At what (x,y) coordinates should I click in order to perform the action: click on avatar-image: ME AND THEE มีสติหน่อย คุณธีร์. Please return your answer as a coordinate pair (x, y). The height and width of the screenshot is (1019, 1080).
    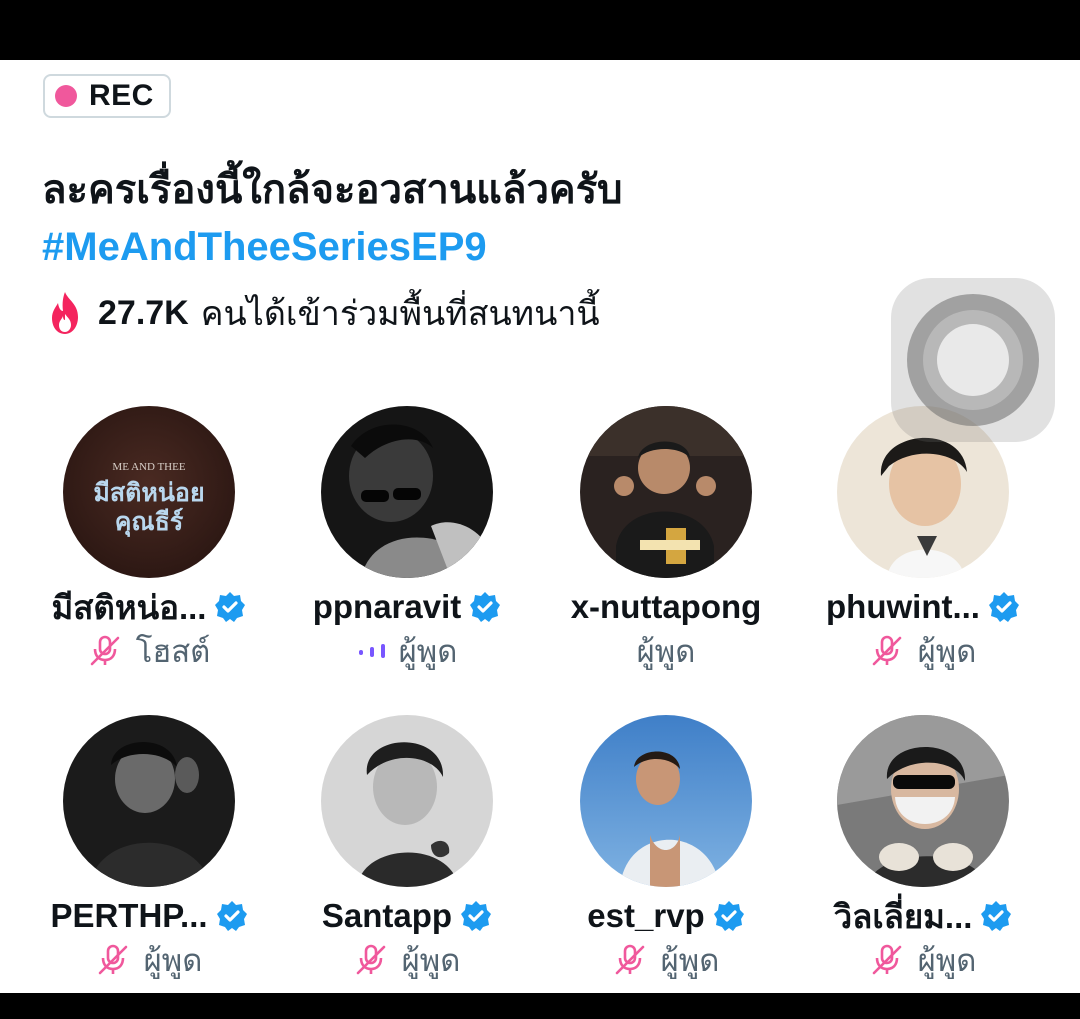
    Looking at the image, I should click on (149, 492).